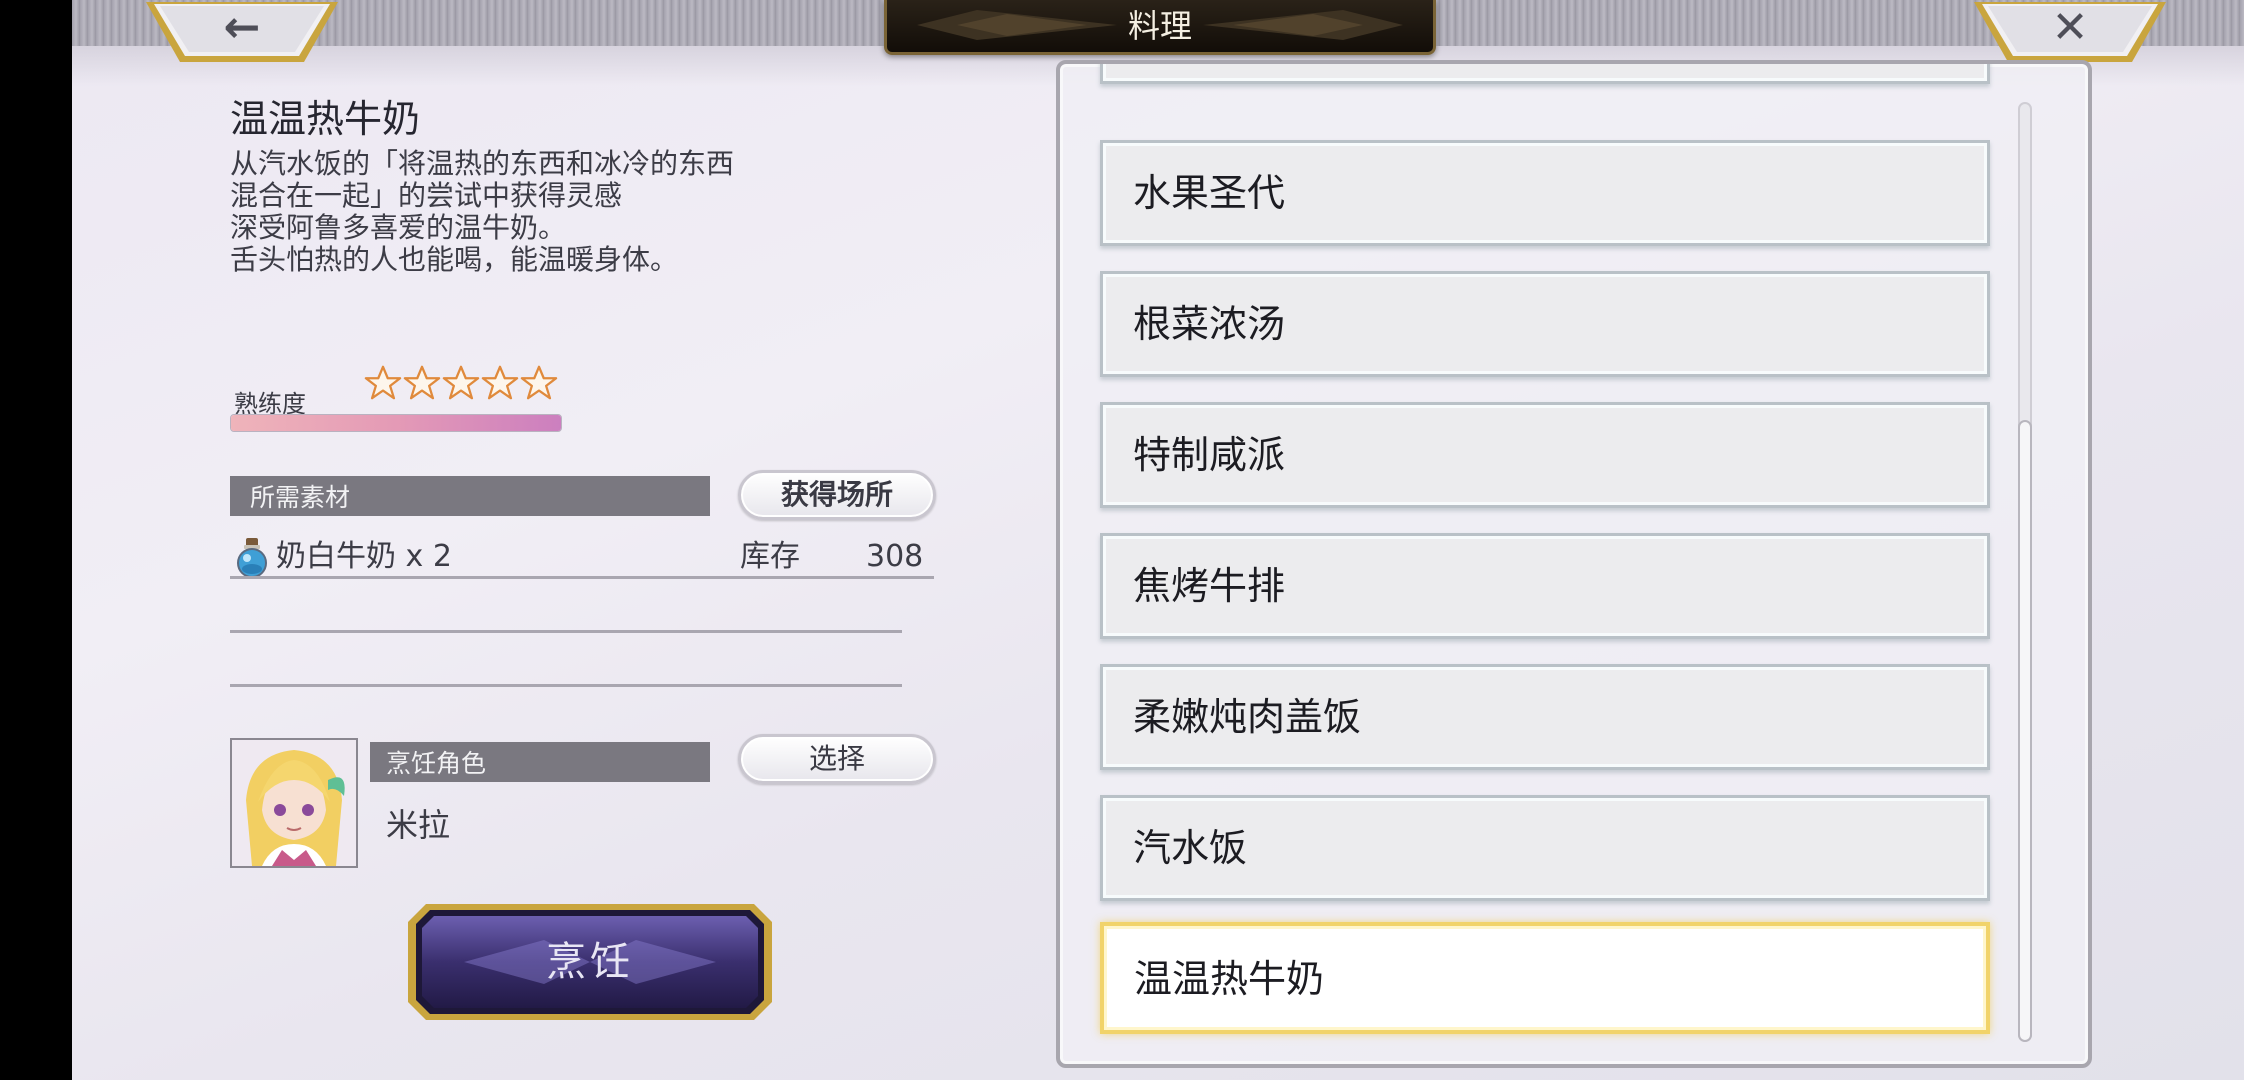  What do you see at coordinates (1545, 324) in the screenshot?
I see `recipe-item: 根菜浓汤` at bounding box center [1545, 324].